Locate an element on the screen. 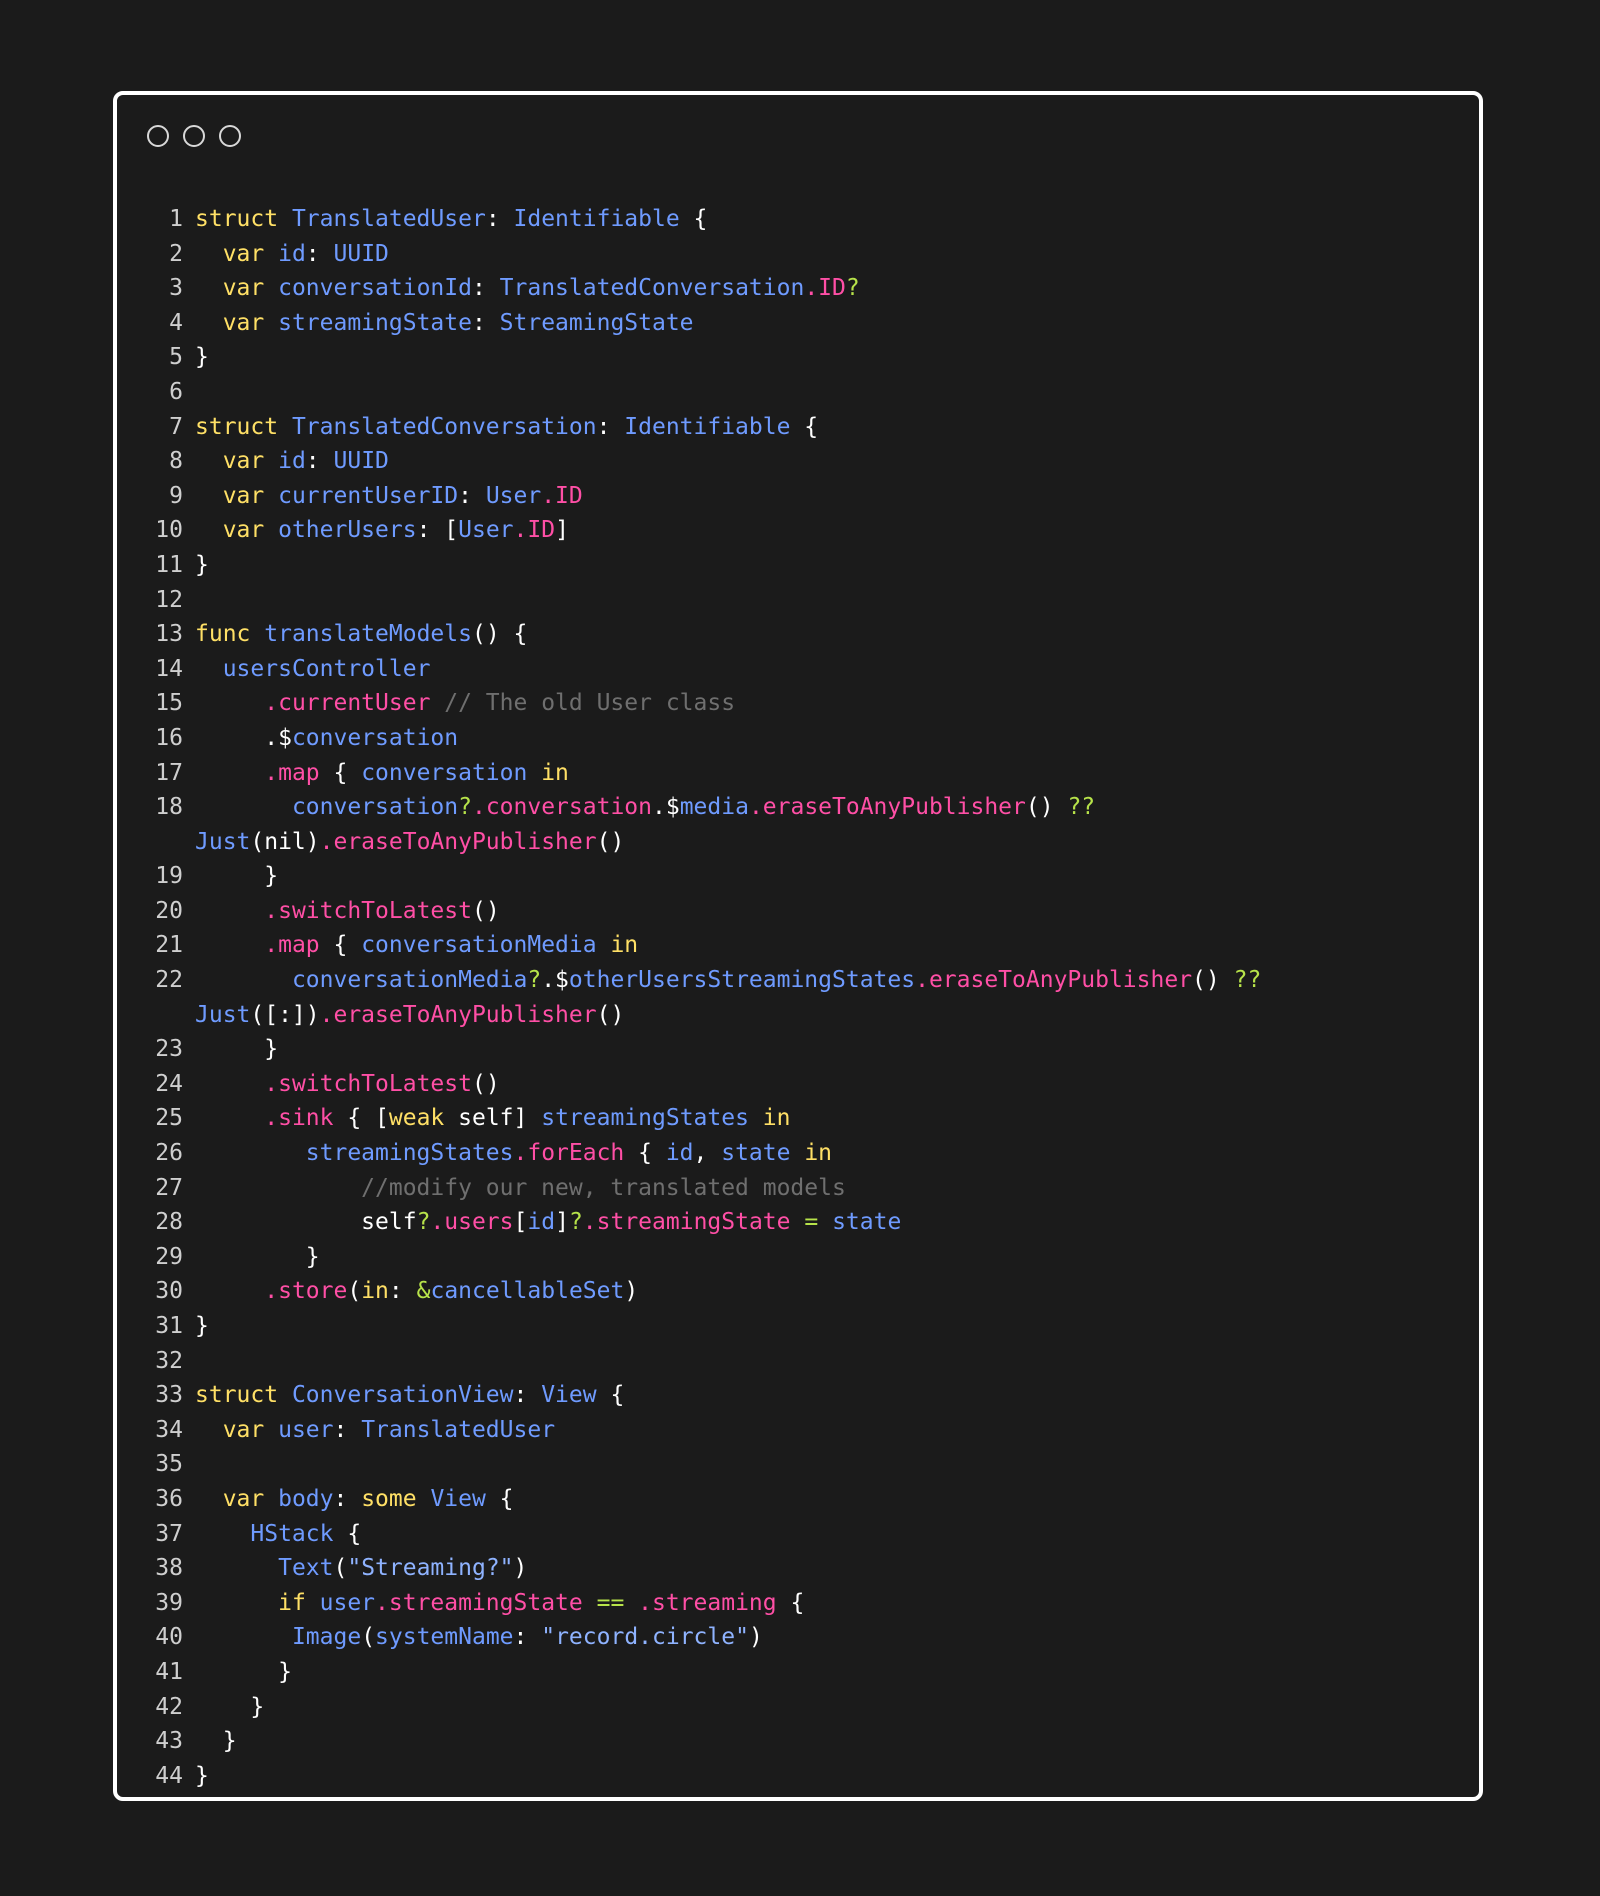  line-number: 38 is located at coordinates (169, 1568).